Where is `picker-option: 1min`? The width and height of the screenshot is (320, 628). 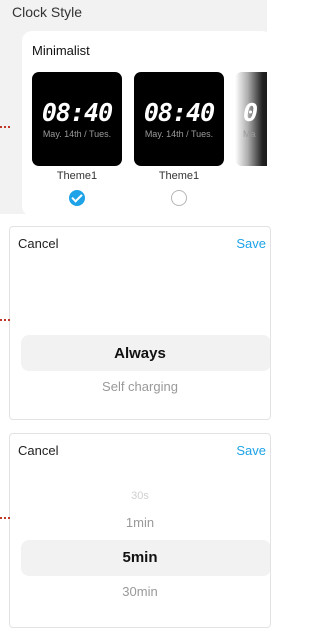 picker-option: 1min is located at coordinates (140, 522).